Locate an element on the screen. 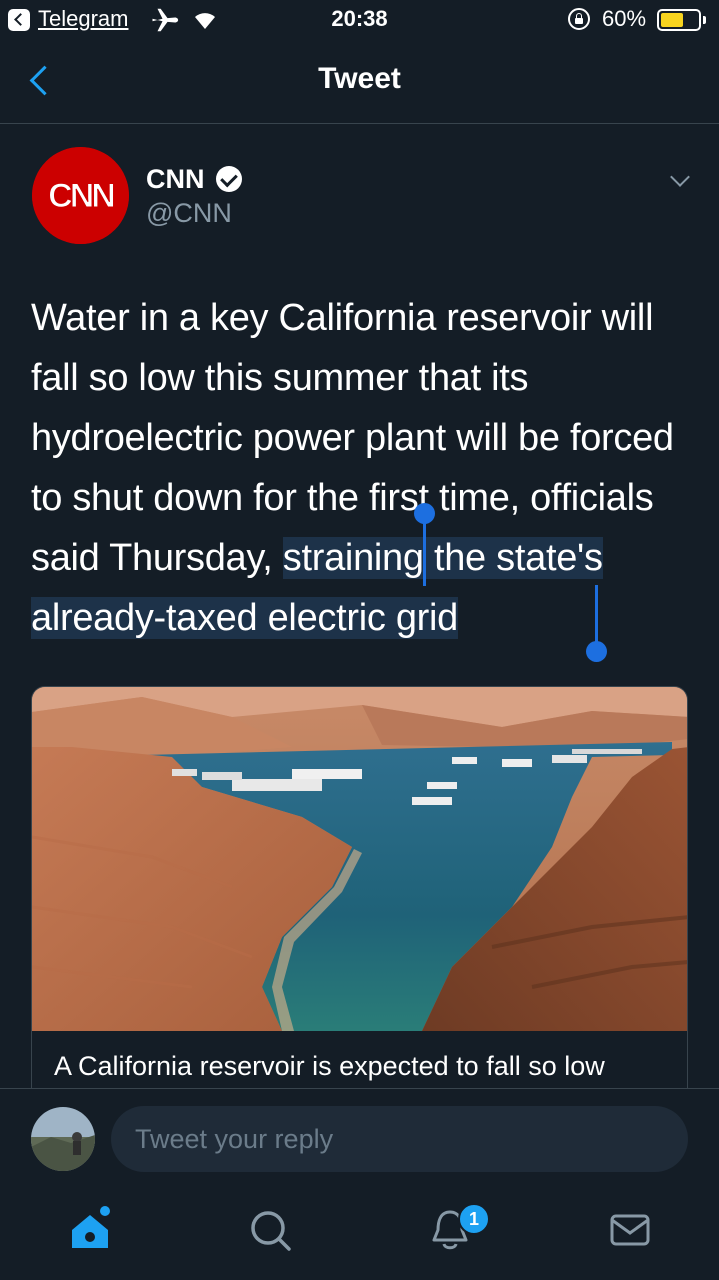 The height and width of the screenshot is (1280, 719). tab-bar is located at coordinates (359, 1232).